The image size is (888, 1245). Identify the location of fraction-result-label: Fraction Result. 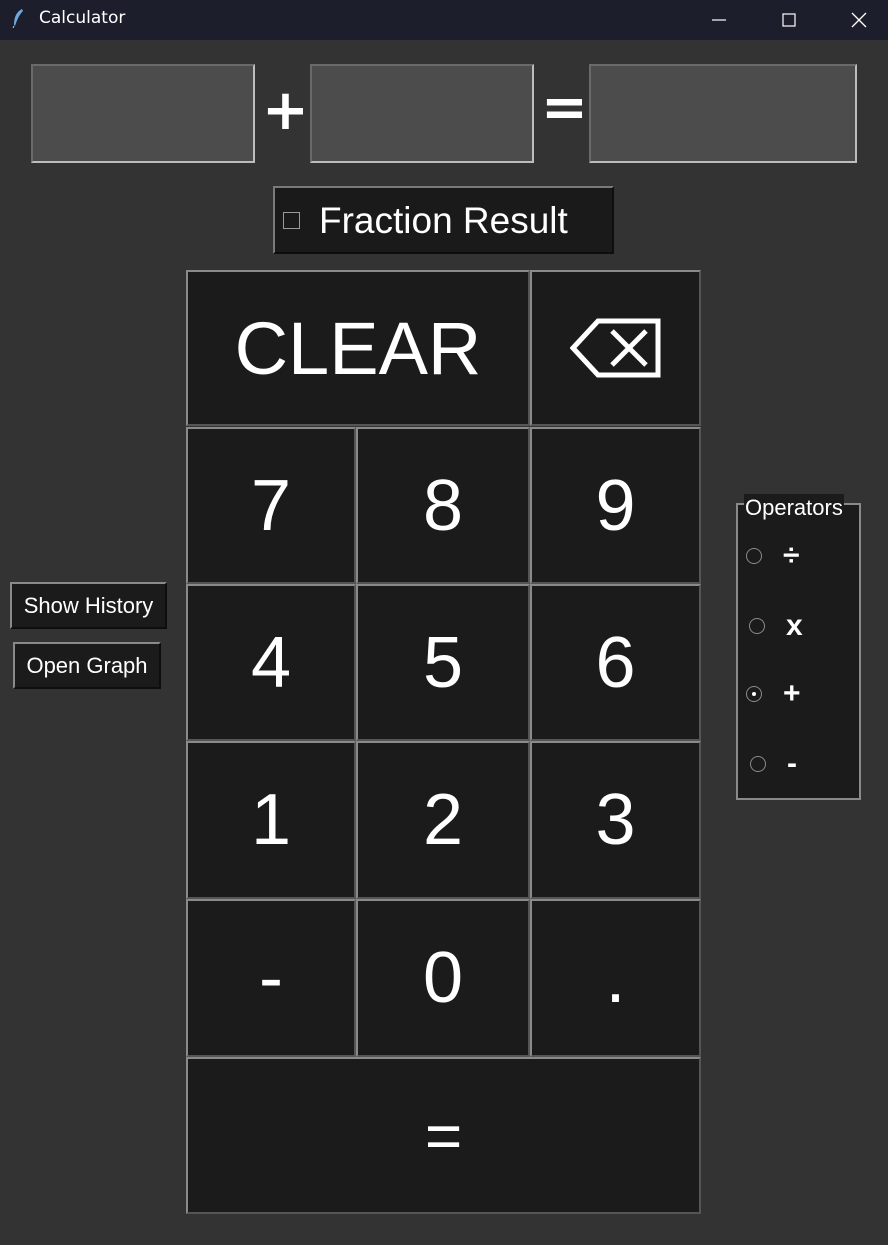
(443, 220).